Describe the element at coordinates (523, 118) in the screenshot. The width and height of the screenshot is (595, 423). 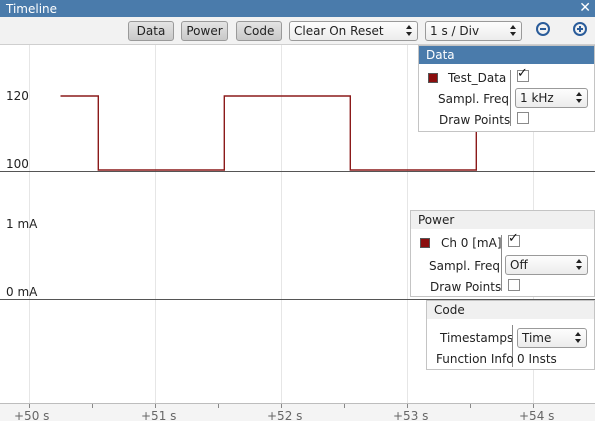
I see `data-draw-points-checkbox` at that location.